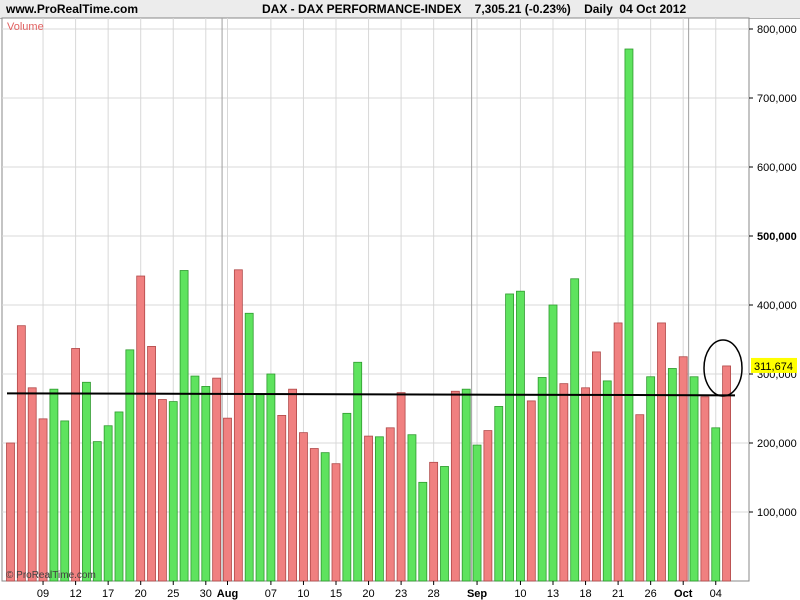  What do you see at coordinates (173, 594) in the screenshot?
I see `x-tick-label: 25` at bounding box center [173, 594].